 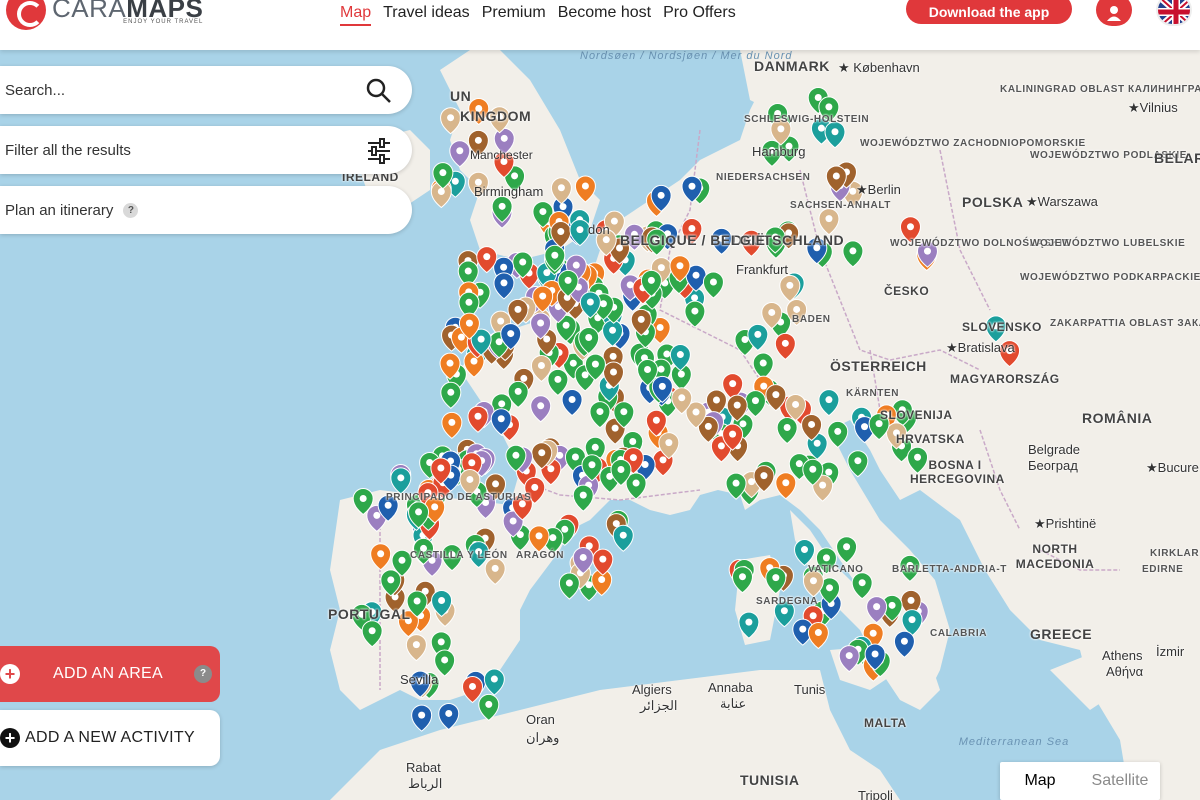 What do you see at coordinates (1114, 13) in the screenshot?
I see `user-account-button` at bounding box center [1114, 13].